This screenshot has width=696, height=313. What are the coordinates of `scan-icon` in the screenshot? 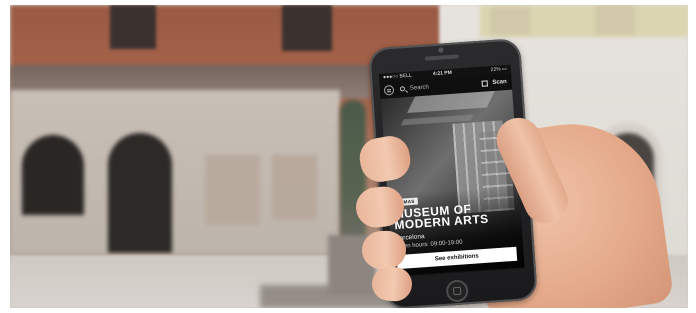 It's located at (484, 83).